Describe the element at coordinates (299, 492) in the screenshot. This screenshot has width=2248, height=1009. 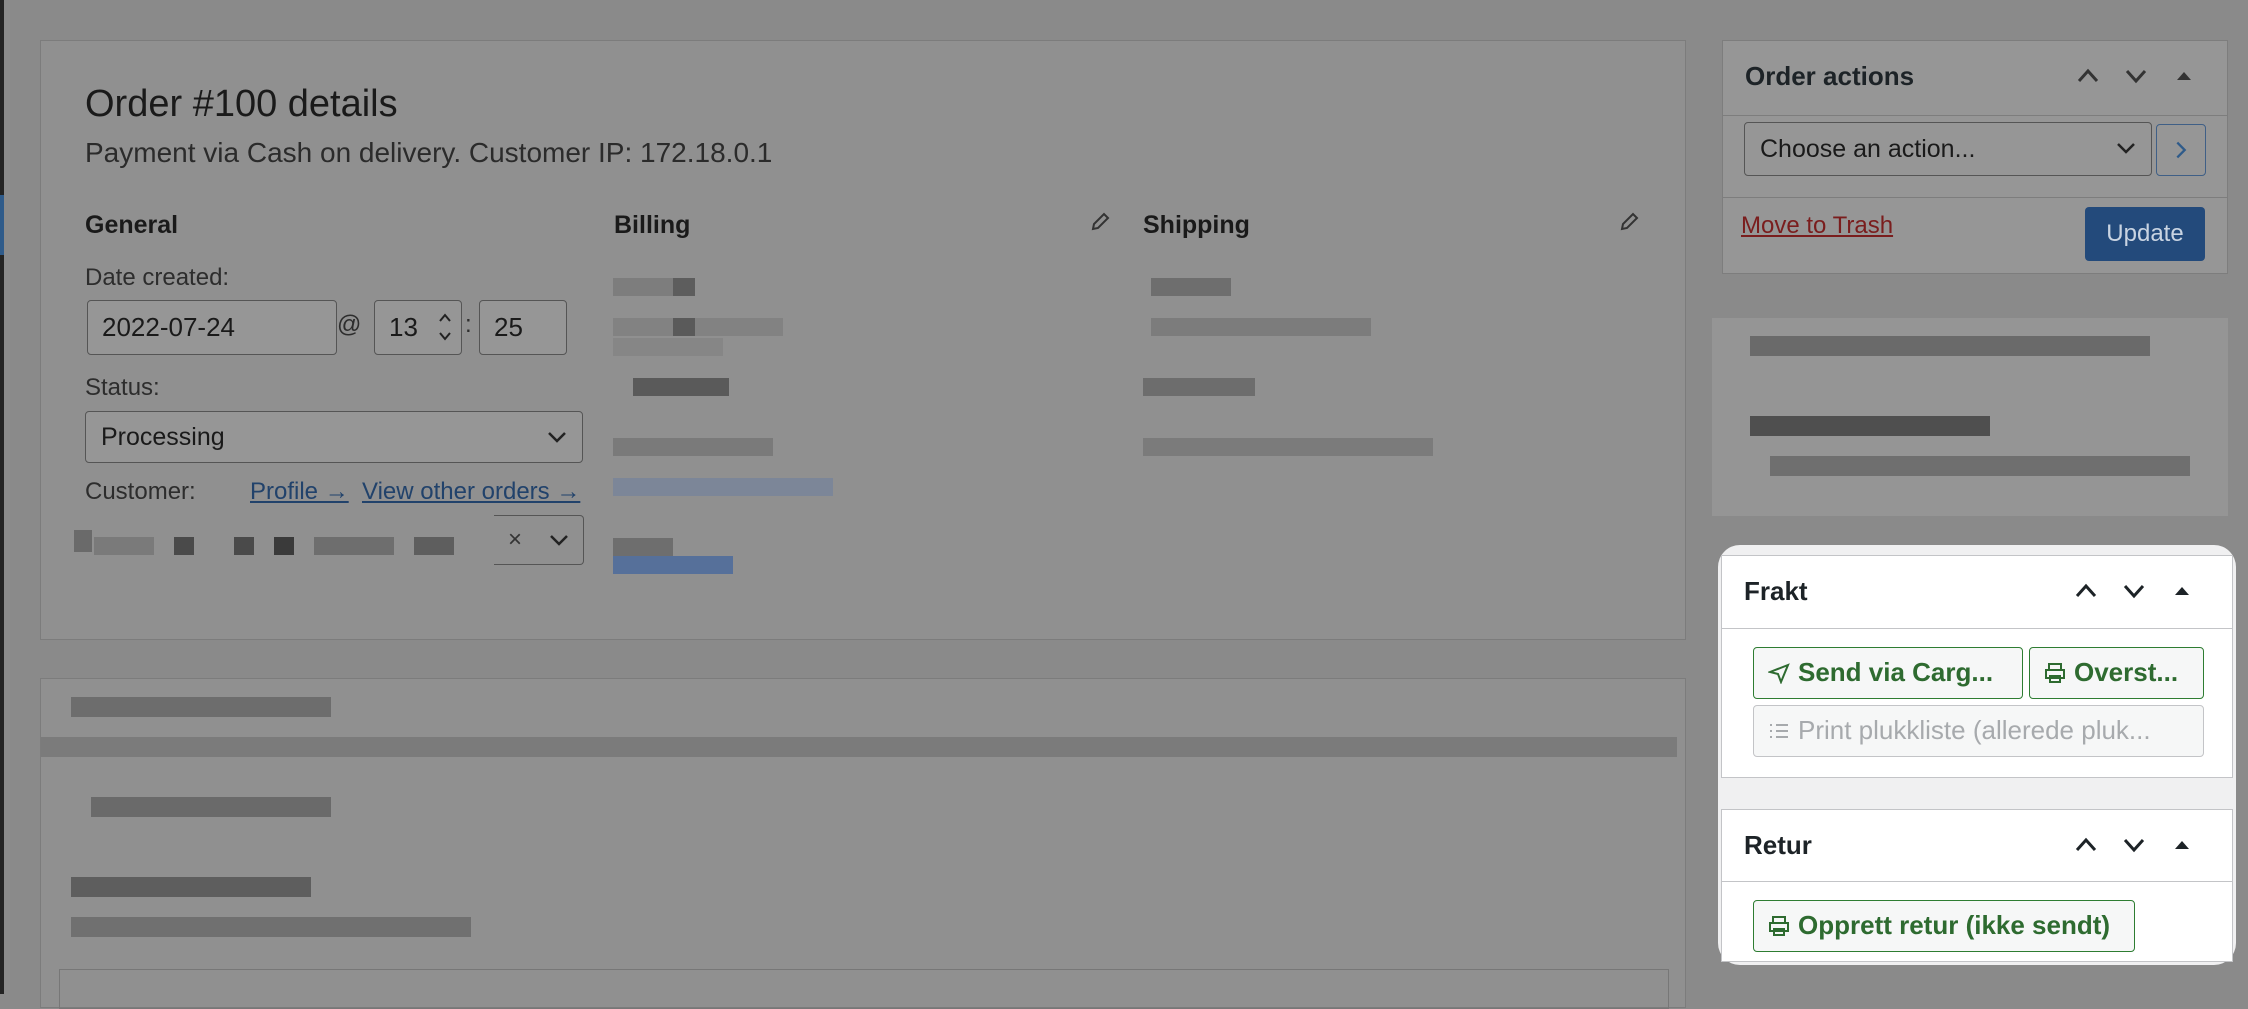
I see `customer-profile-link: Profile →` at that location.